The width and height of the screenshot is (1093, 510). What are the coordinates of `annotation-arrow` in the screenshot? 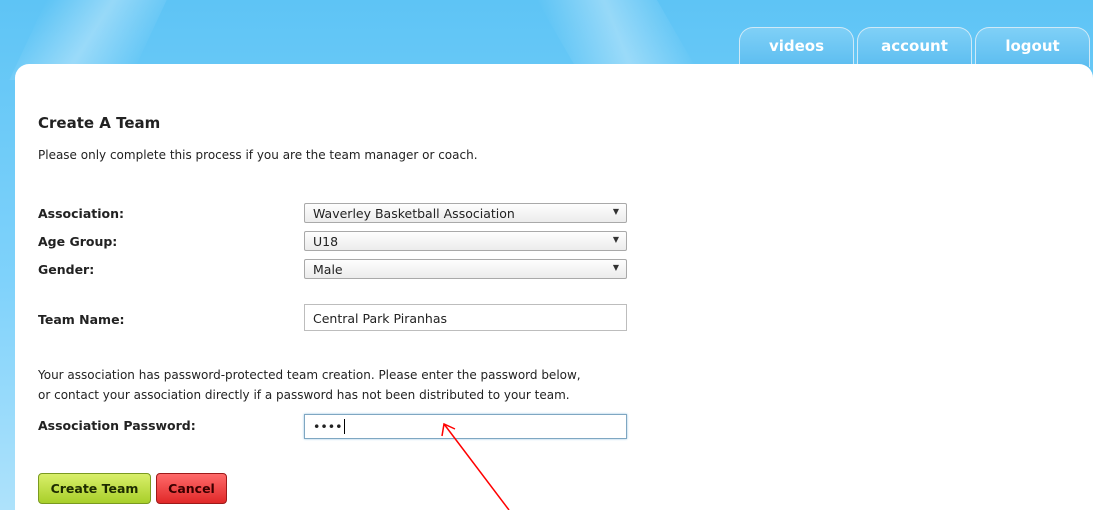 It's located at (475, 466).